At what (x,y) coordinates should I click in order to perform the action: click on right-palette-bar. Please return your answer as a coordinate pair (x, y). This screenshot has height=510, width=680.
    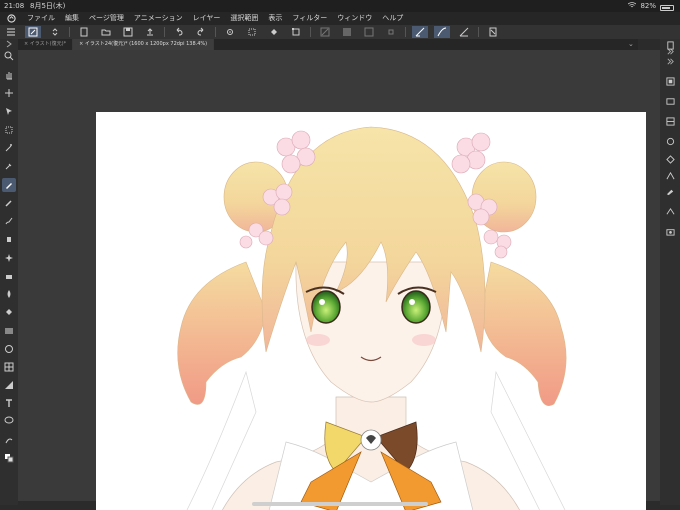
    Looking at the image, I should click on (670, 272).